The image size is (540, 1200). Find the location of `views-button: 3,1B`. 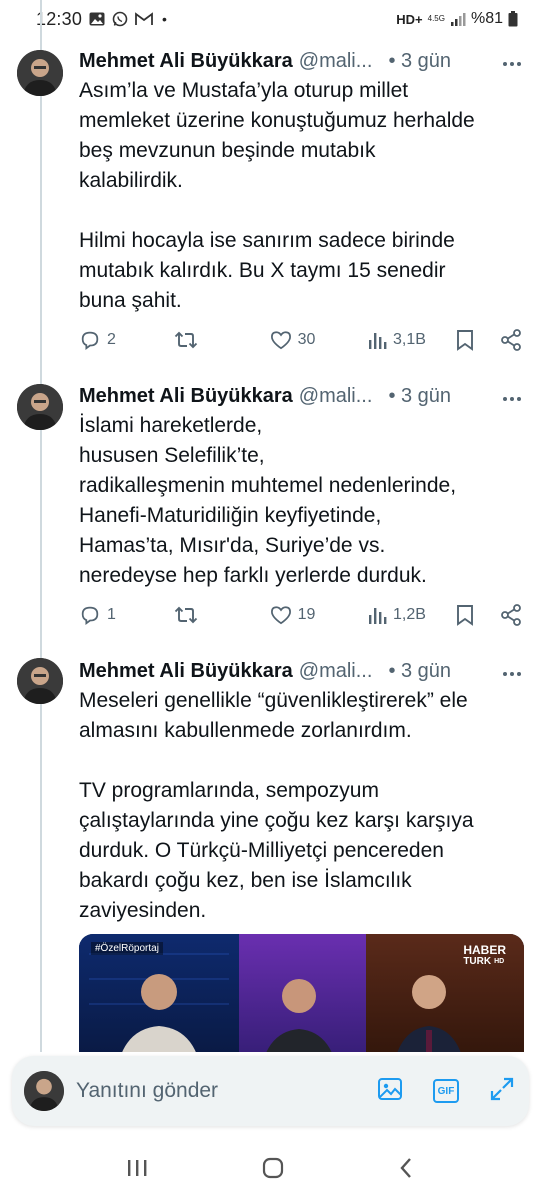

views-button: 3,1B is located at coordinates (411, 340).